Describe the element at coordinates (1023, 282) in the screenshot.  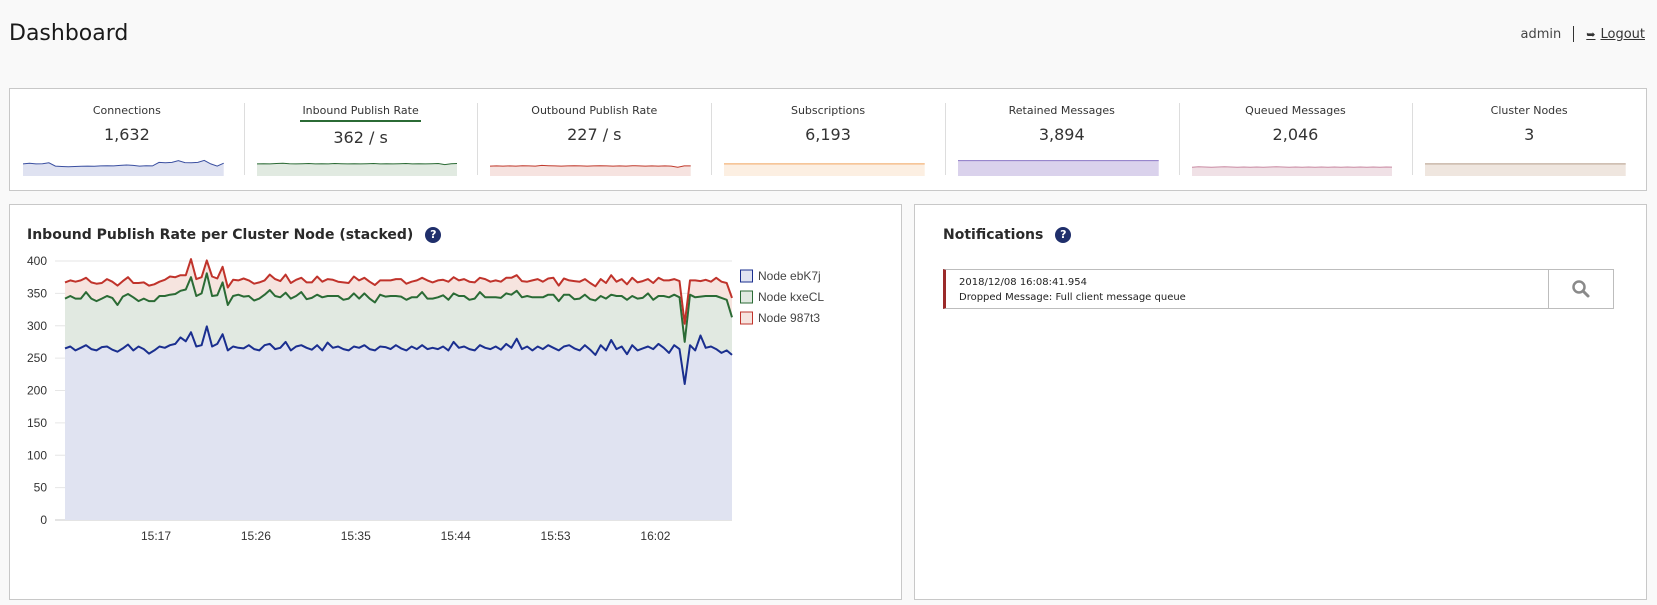
I see `notification-timestamp: 2018/12/08 16:08:41.954` at that location.